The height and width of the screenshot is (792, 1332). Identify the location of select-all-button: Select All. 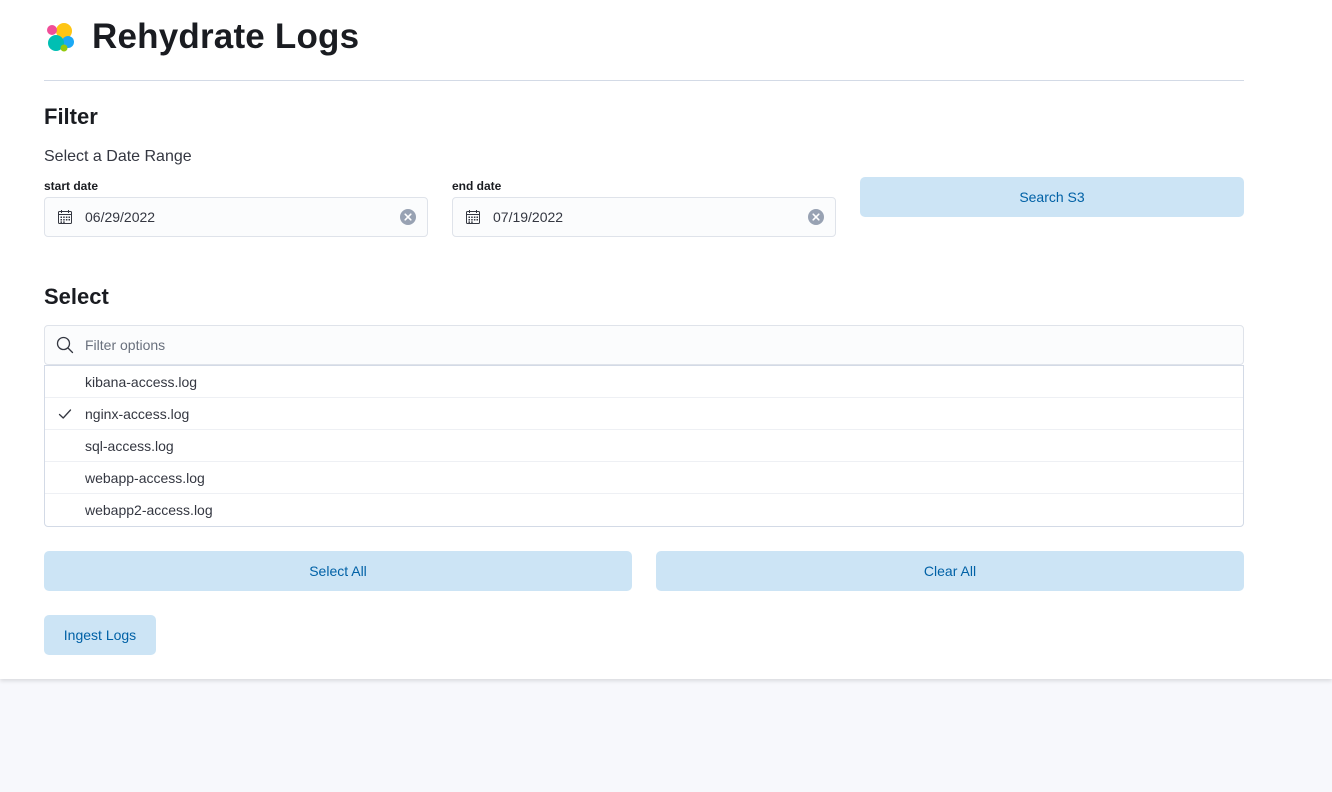
(338, 571).